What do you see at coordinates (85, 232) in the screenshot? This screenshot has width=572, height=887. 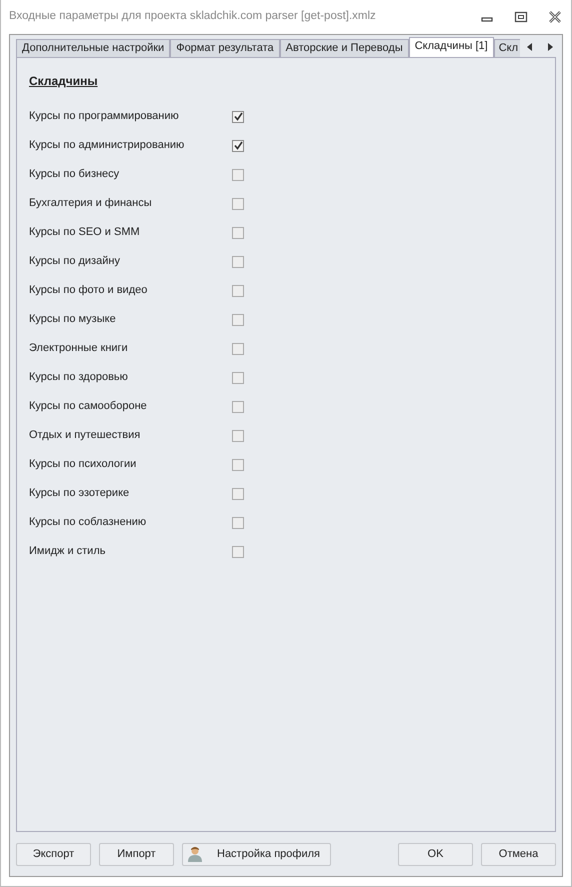 I see `option-label: Курсы по SEO и SMM` at bounding box center [85, 232].